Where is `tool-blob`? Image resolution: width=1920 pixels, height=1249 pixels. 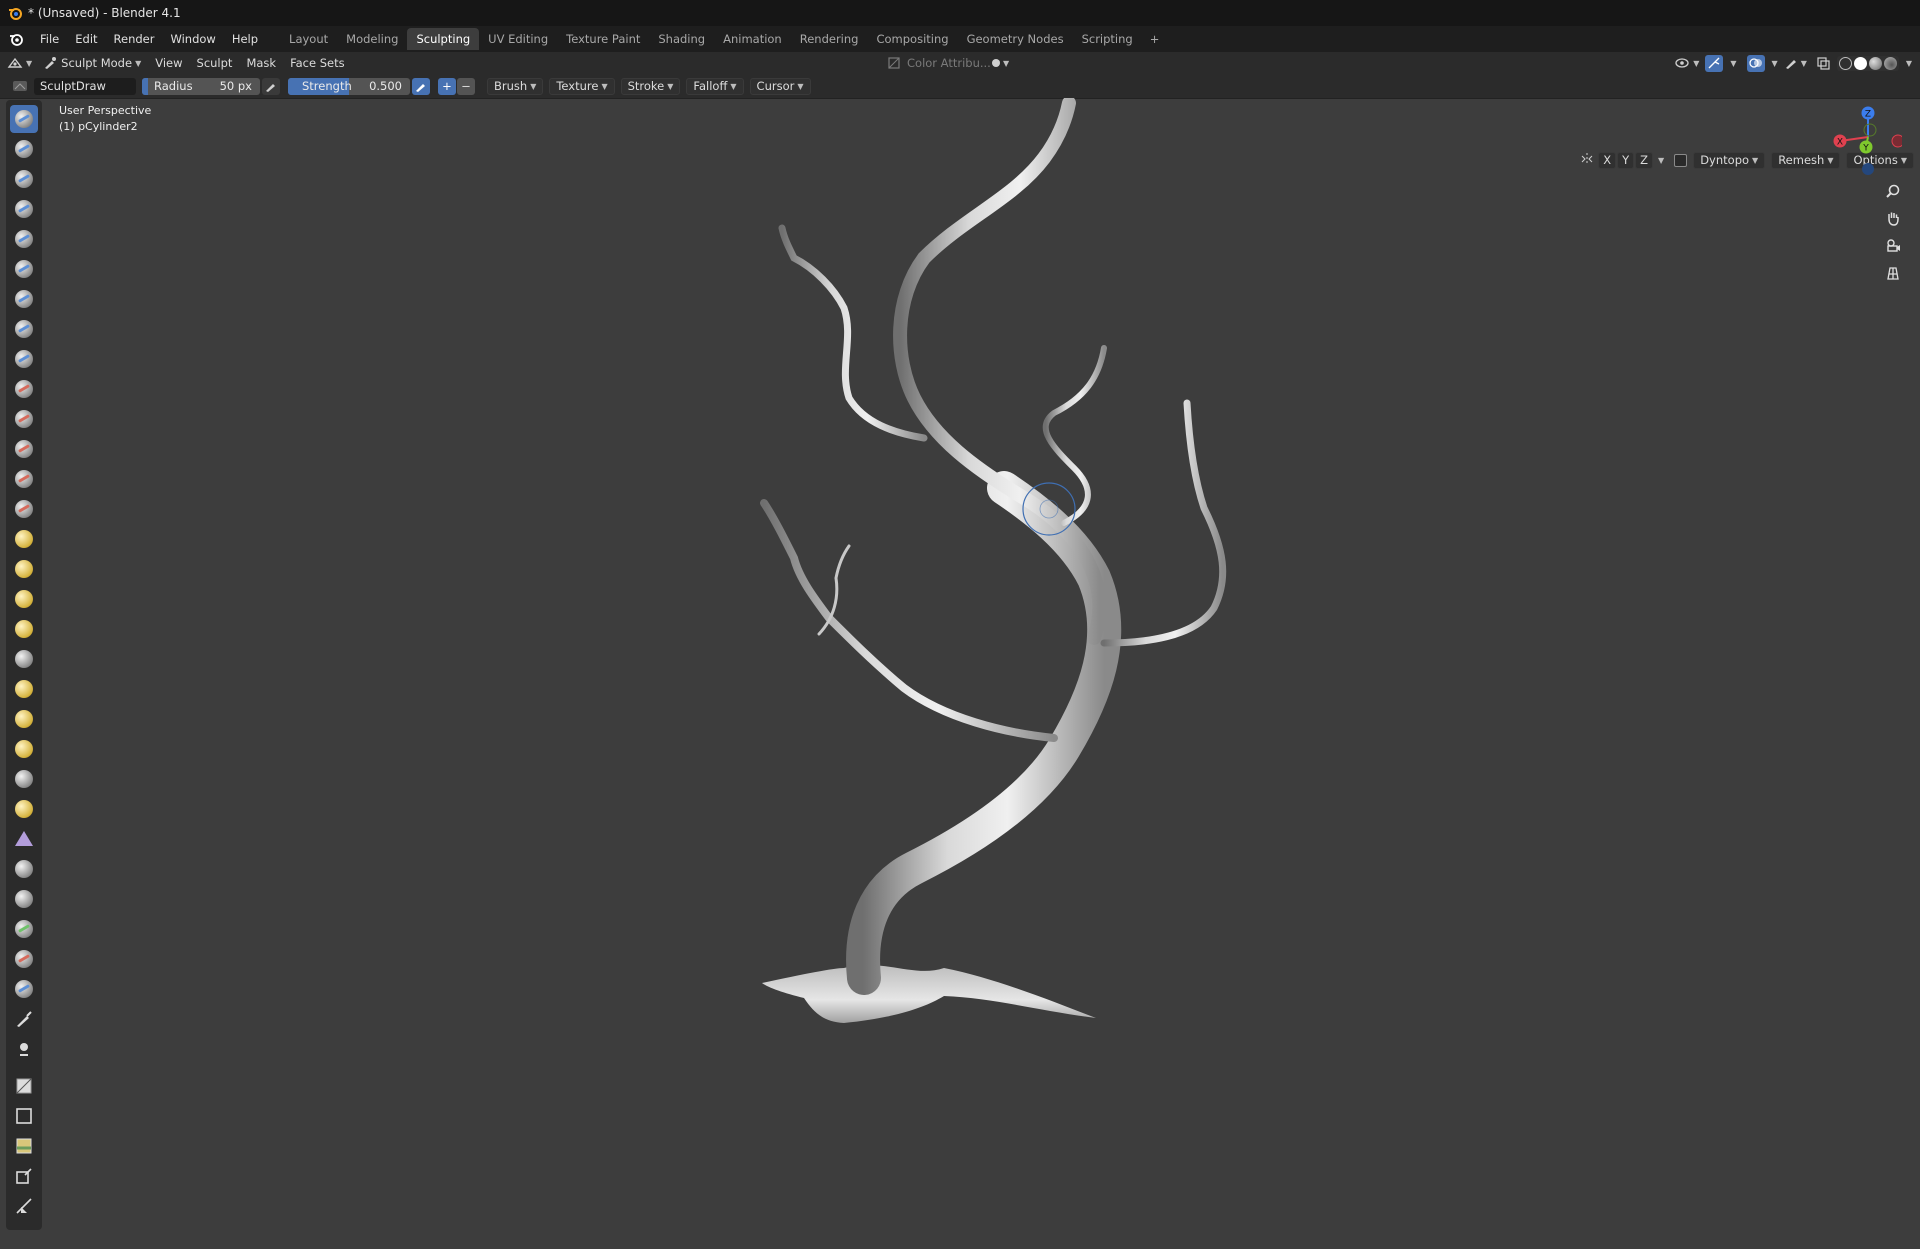 tool-blob is located at coordinates (24, 329).